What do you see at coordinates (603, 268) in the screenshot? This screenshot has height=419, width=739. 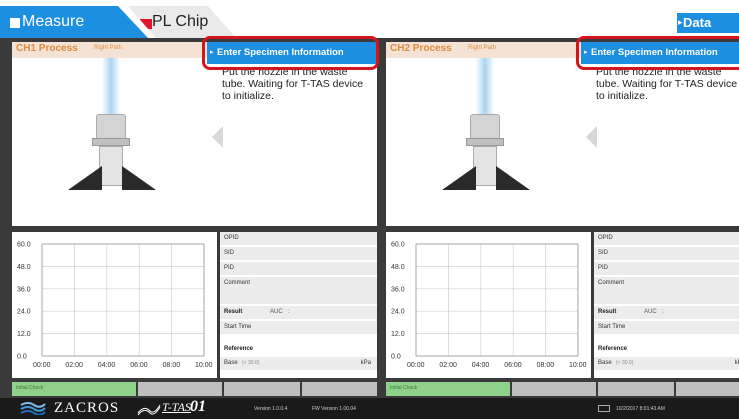 I see `pid-label: PID` at bounding box center [603, 268].